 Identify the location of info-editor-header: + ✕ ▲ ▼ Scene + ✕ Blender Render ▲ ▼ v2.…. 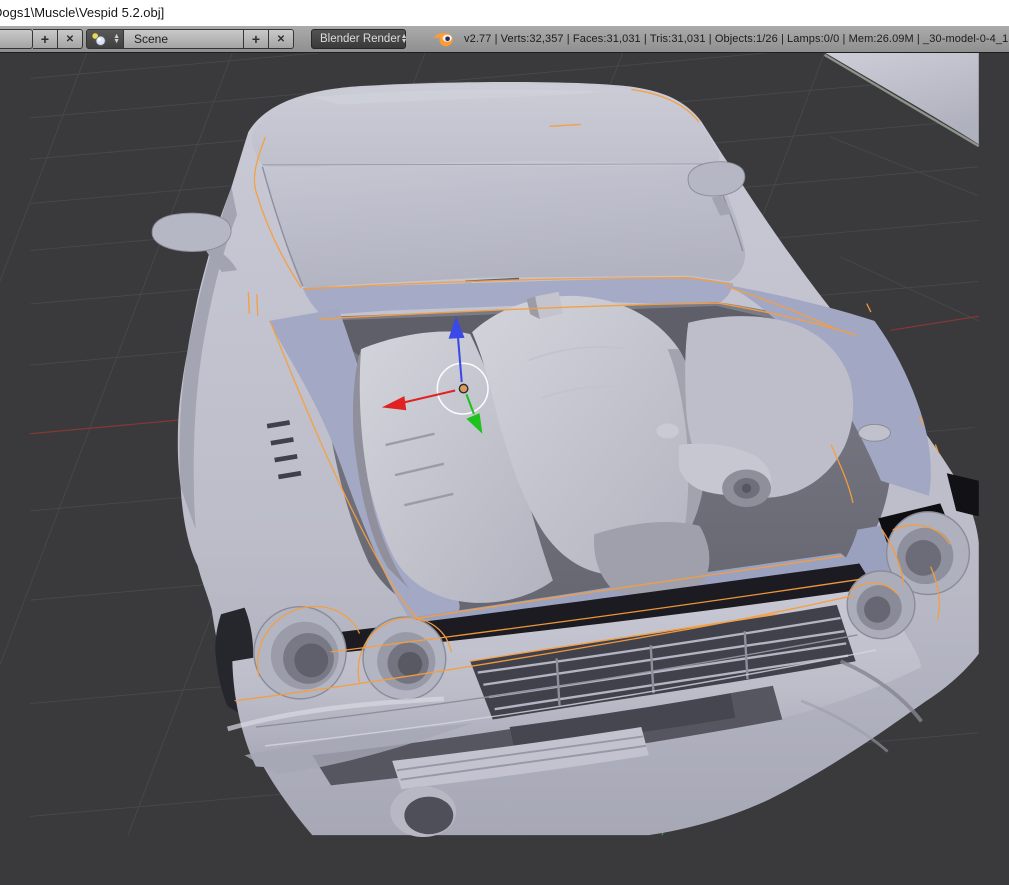
(504, 39).